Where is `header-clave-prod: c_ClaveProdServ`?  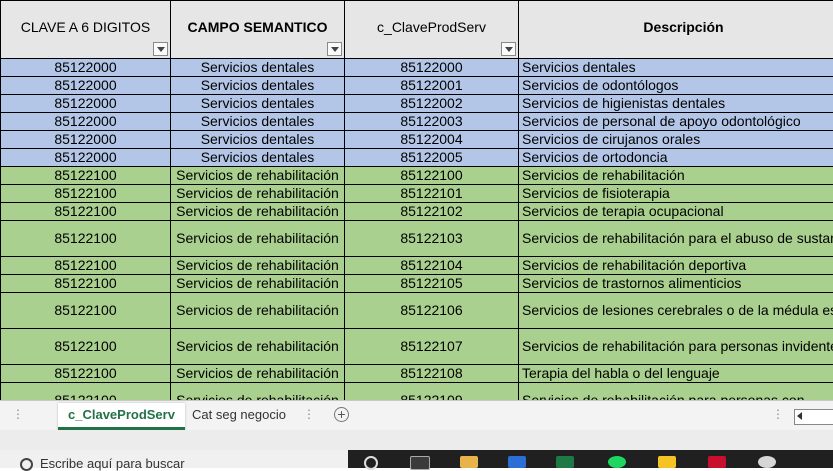
header-clave-prod: c_ClaveProdServ is located at coordinates (432, 30).